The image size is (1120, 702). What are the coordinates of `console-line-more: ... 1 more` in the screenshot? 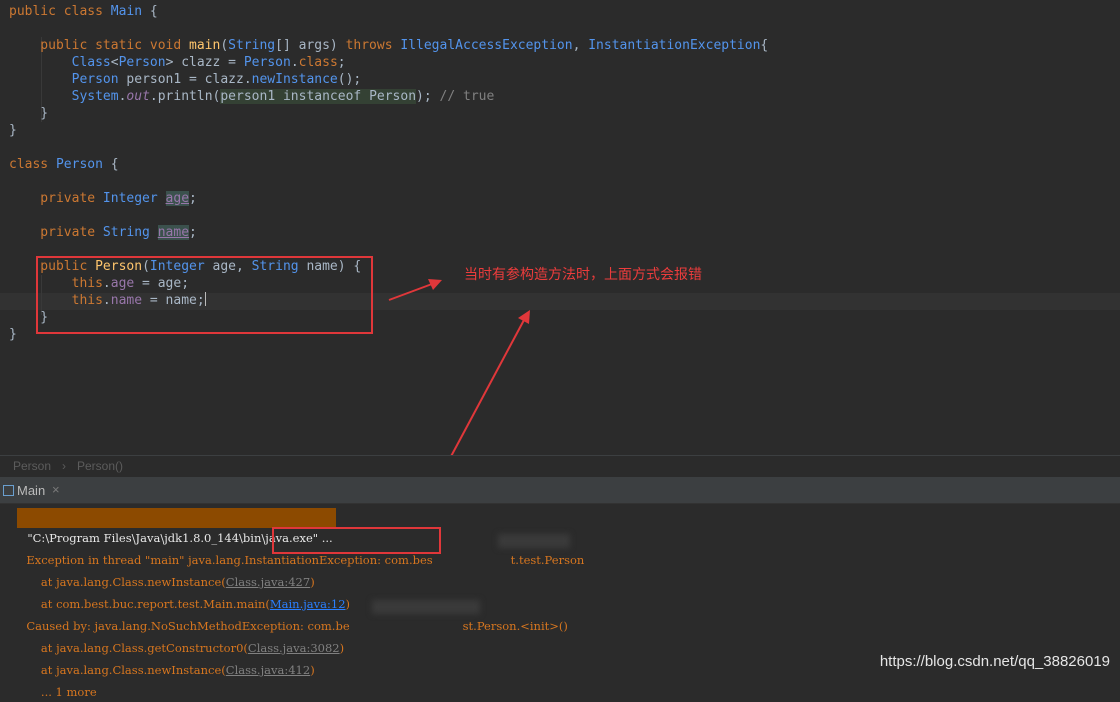 It's located at (58, 680).